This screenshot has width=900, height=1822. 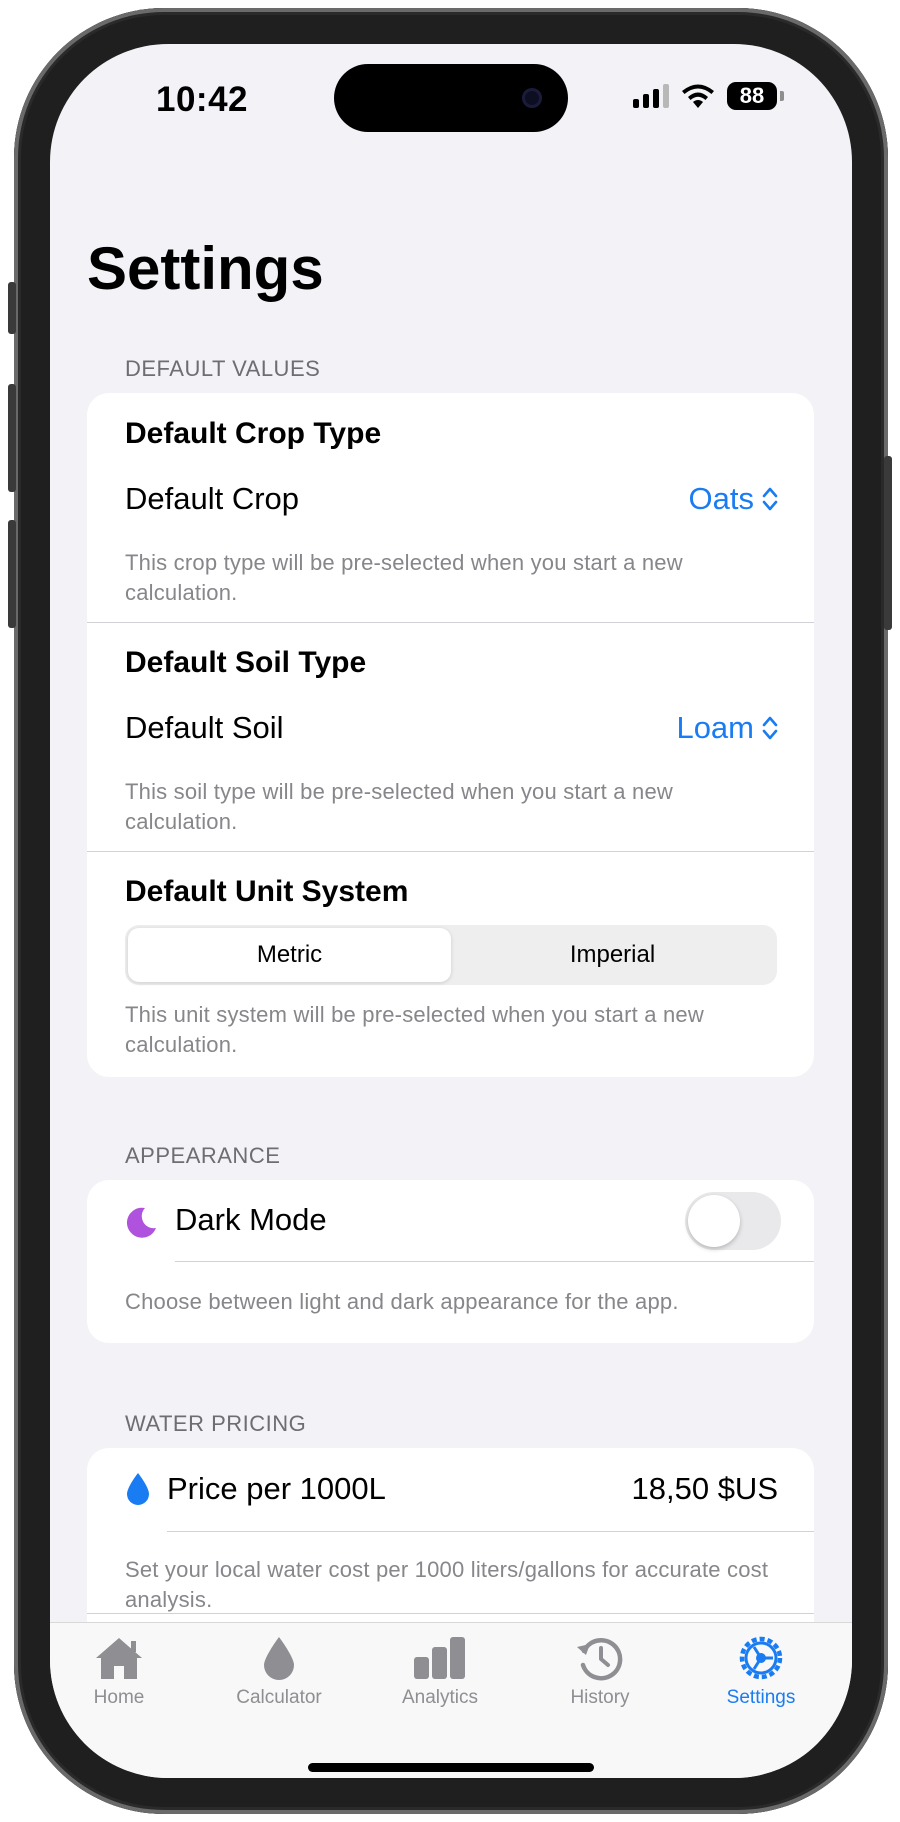 I want to click on drop-icon, so click(x=279, y=1658).